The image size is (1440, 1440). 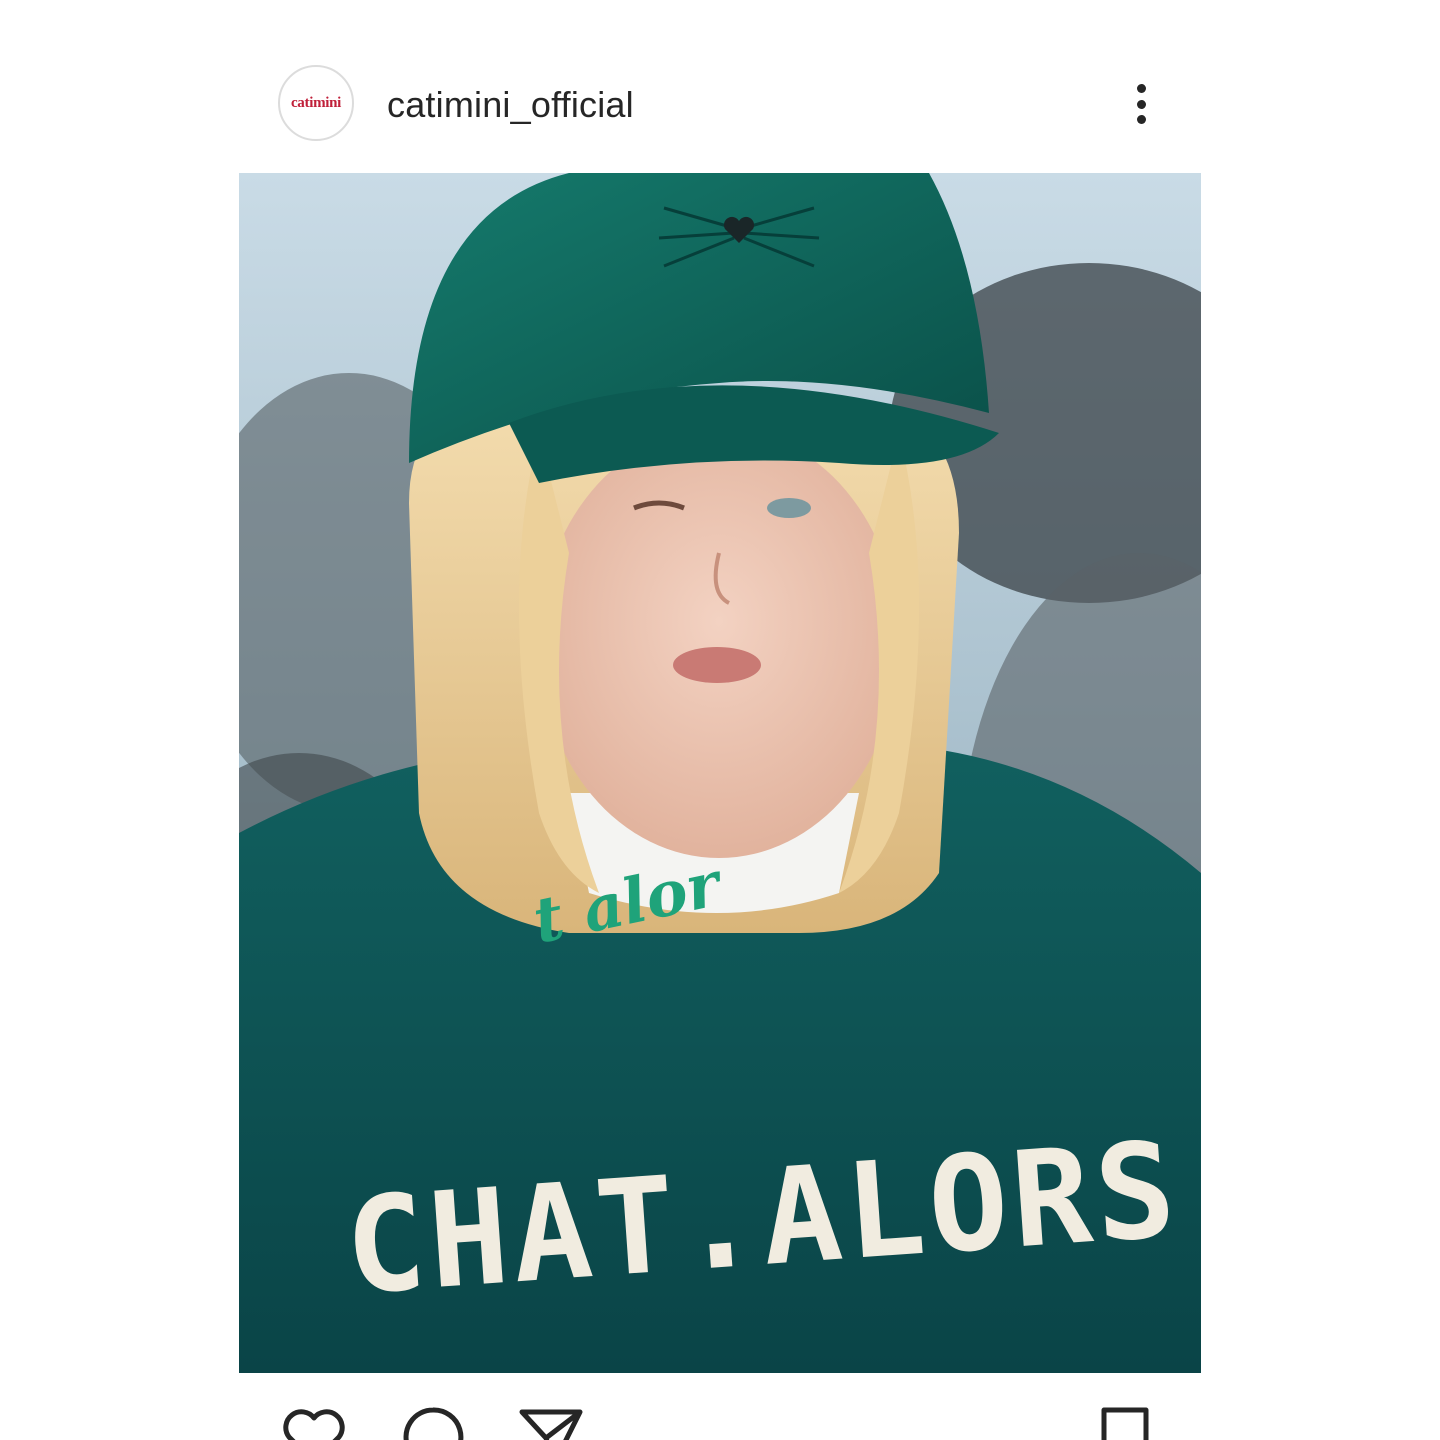 I want to click on heart-icon, so click(x=314, y=1422).